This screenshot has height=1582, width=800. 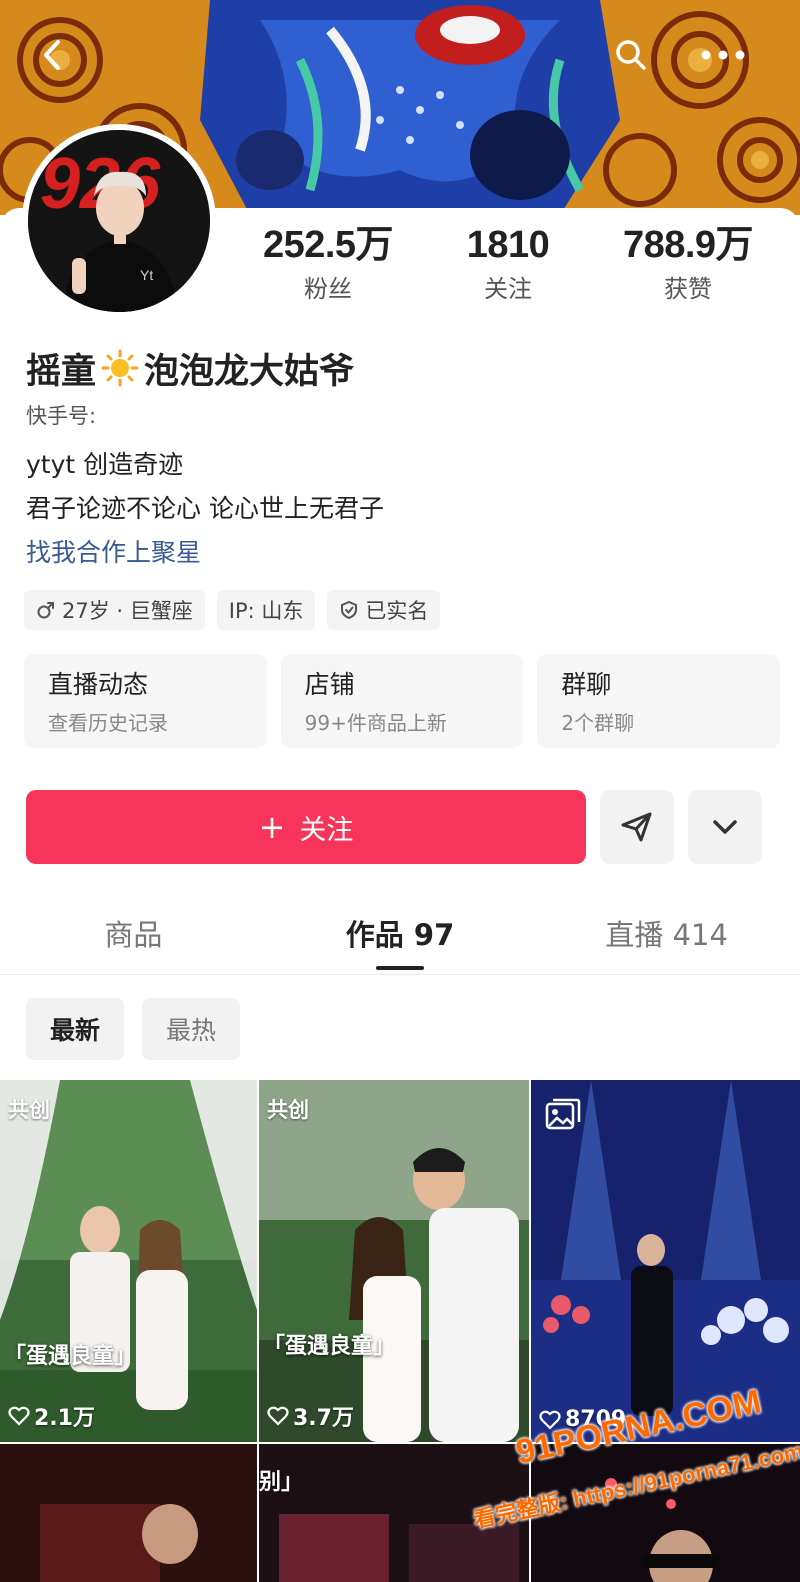 I want to click on send-icon, so click(x=636, y=827).